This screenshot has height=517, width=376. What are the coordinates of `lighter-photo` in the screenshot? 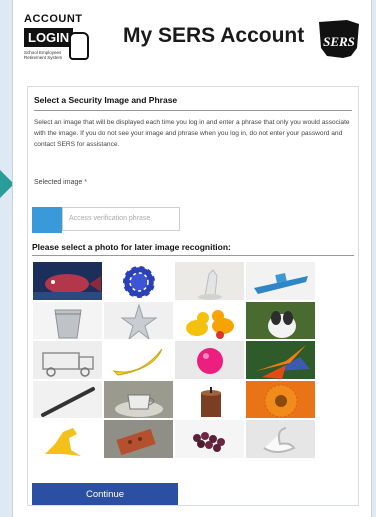 It's located at (67, 399).